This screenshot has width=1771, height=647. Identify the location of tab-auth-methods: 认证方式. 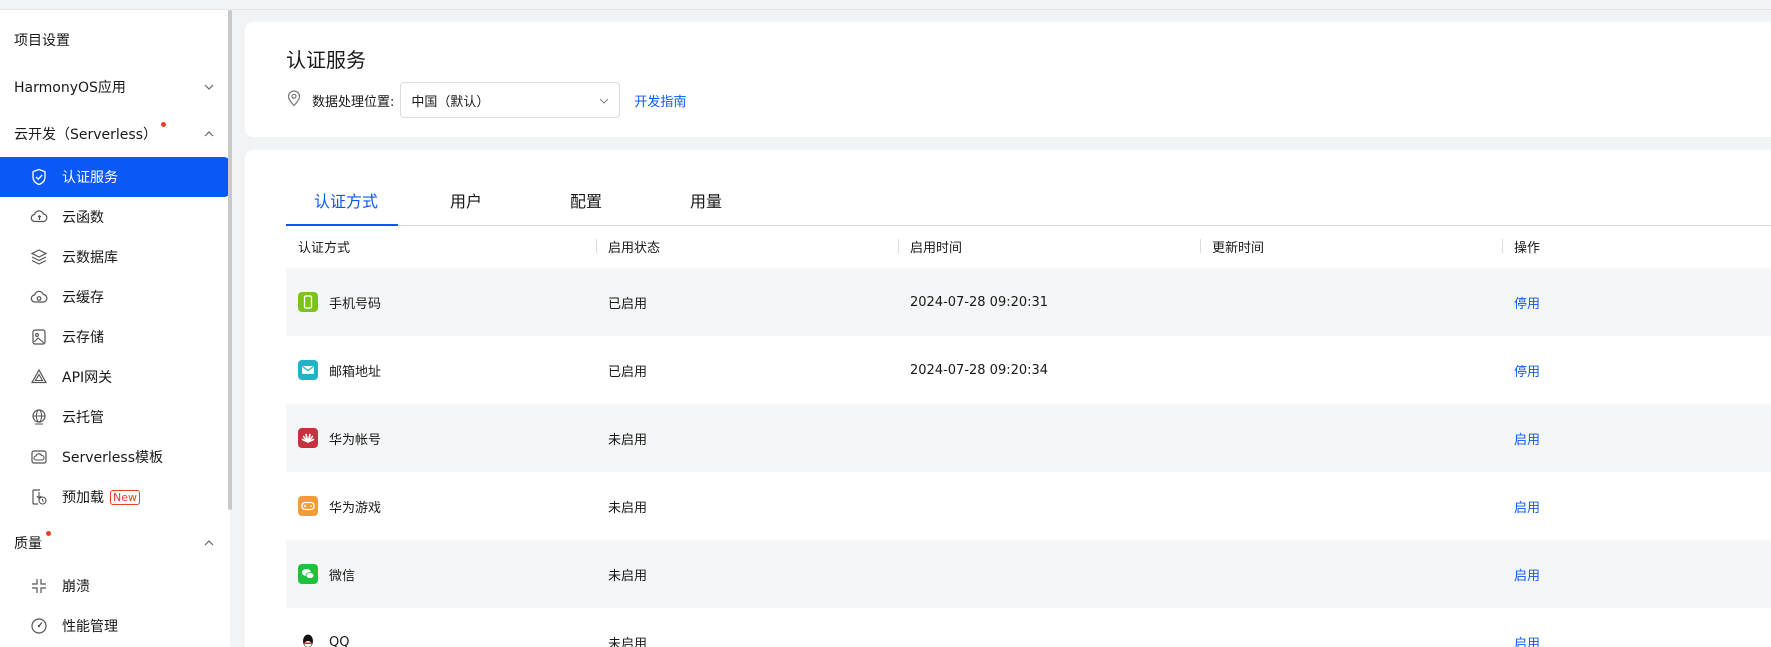
(346, 204).